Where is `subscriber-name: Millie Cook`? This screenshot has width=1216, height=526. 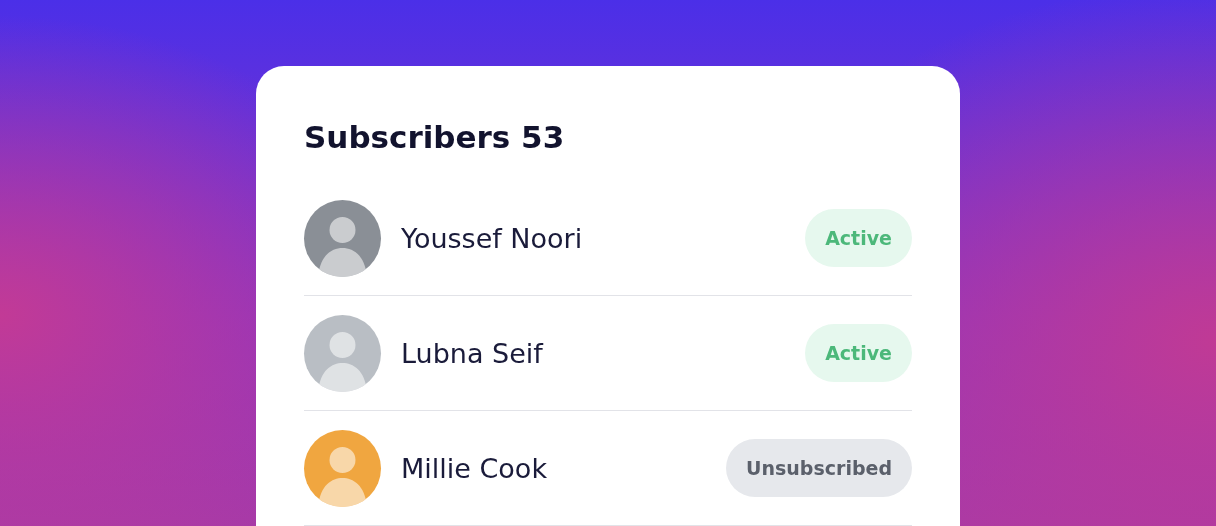 subscriber-name: Millie Cook is located at coordinates (475, 468).